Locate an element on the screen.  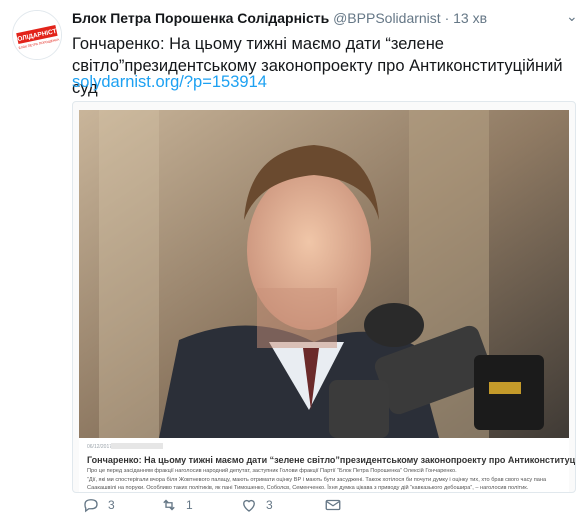
chevron-down-icon: ⌄ is located at coordinates (572, 16).